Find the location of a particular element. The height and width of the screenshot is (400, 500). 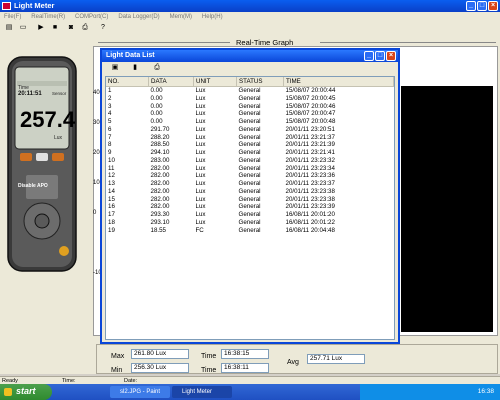

cell-no: 17 is located at coordinates (111, 214).